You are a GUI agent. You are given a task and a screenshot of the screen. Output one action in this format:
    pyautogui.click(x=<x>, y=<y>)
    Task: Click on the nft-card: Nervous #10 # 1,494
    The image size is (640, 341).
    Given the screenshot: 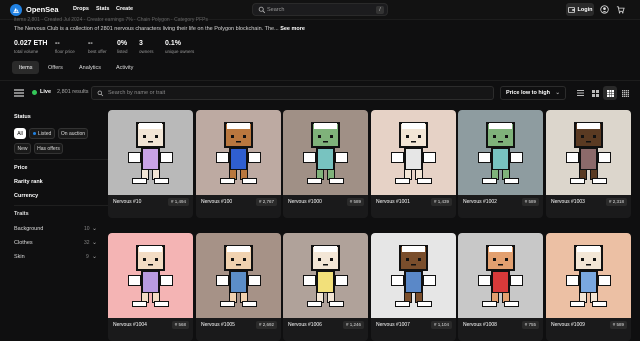 What is the action you would take?
    pyautogui.click(x=150, y=164)
    